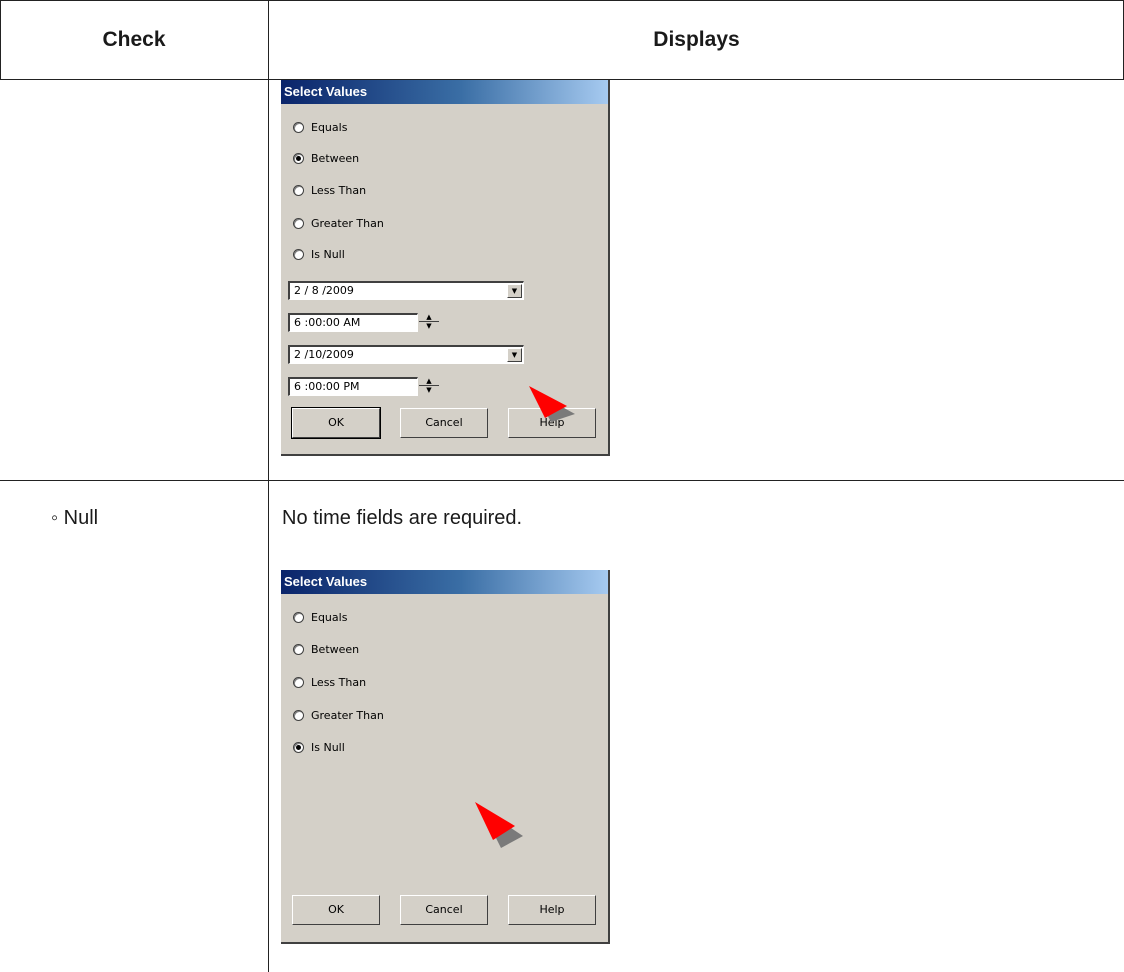 This screenshot has width=1124, height=972. Describe the element at coordinates (75, 518) in the screenshot. I see `row-check-label: ◦ Null` at that location.